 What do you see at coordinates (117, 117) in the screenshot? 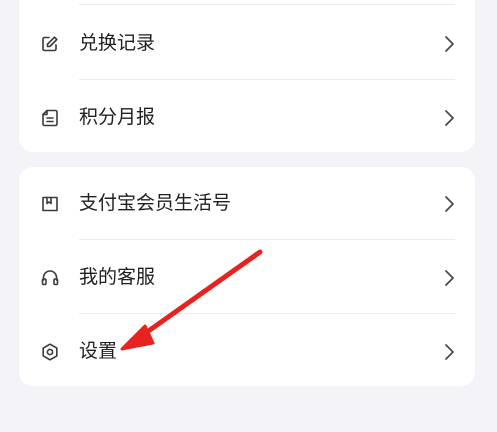
I see `menu-item-label: 积分月报` at bounding box center [117, 117].